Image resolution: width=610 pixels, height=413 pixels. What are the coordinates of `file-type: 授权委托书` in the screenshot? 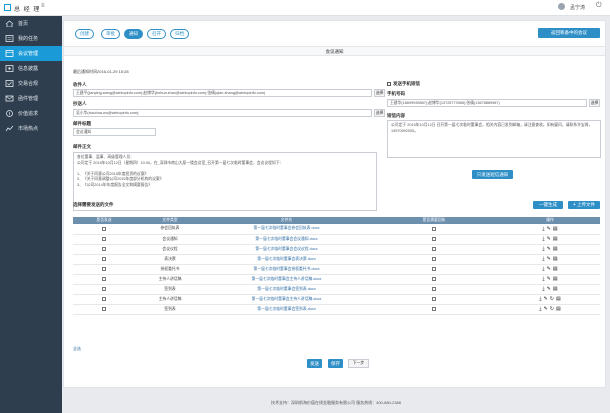 It's located at (170, 269).